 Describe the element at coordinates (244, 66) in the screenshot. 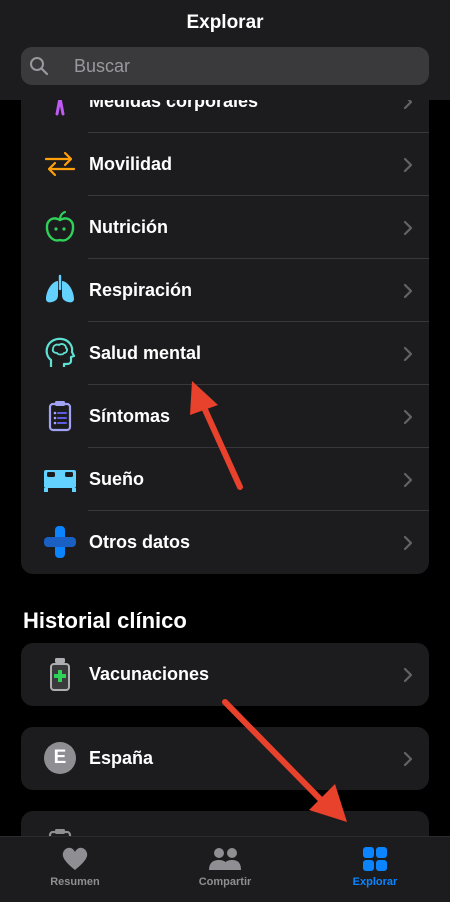

I see `search-input` at that location.